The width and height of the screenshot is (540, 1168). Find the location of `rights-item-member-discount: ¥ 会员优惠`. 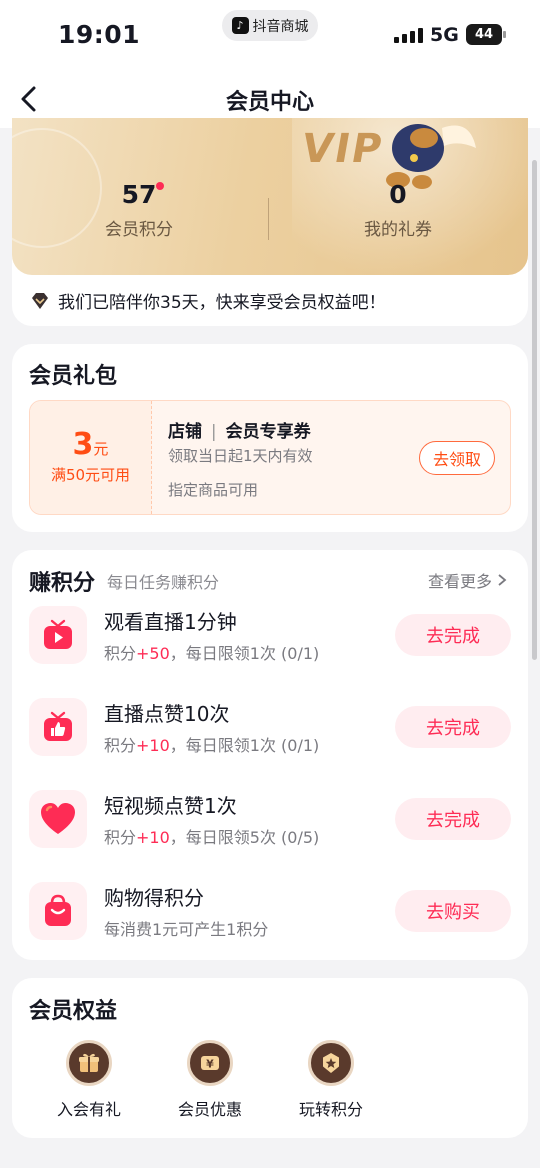

rights-item-member-discount: ¥ 会员优惠 is located at coordinates (210, 1080).